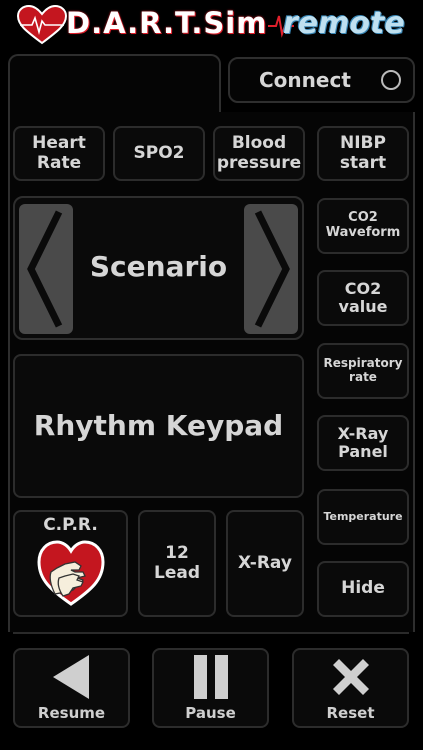 The height and width of the screenshot is (750, 423). I want to click on reset-label: Reset, so click(350, 713).